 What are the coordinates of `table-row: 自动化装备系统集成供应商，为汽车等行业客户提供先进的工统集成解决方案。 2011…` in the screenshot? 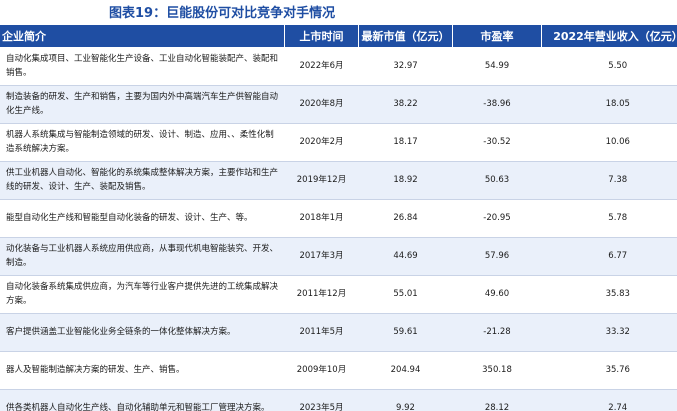 It's located at (338, 294).